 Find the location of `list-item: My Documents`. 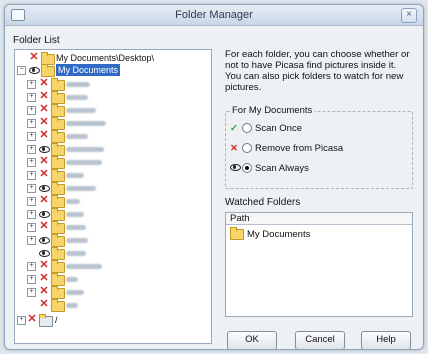

list-item: My Documents is located at coordinates (270, 234).